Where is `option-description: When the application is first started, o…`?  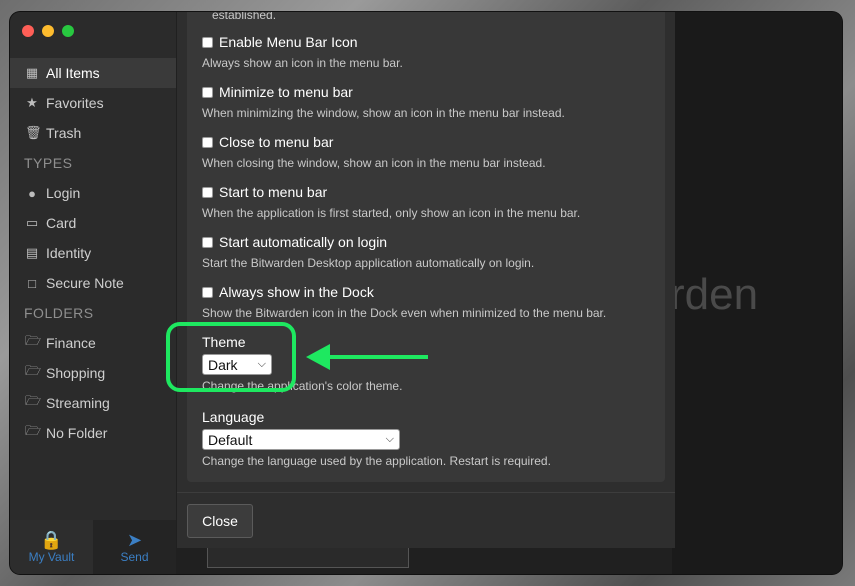
option-description: When the application is first started, o… is located at coordinates (391, 213).